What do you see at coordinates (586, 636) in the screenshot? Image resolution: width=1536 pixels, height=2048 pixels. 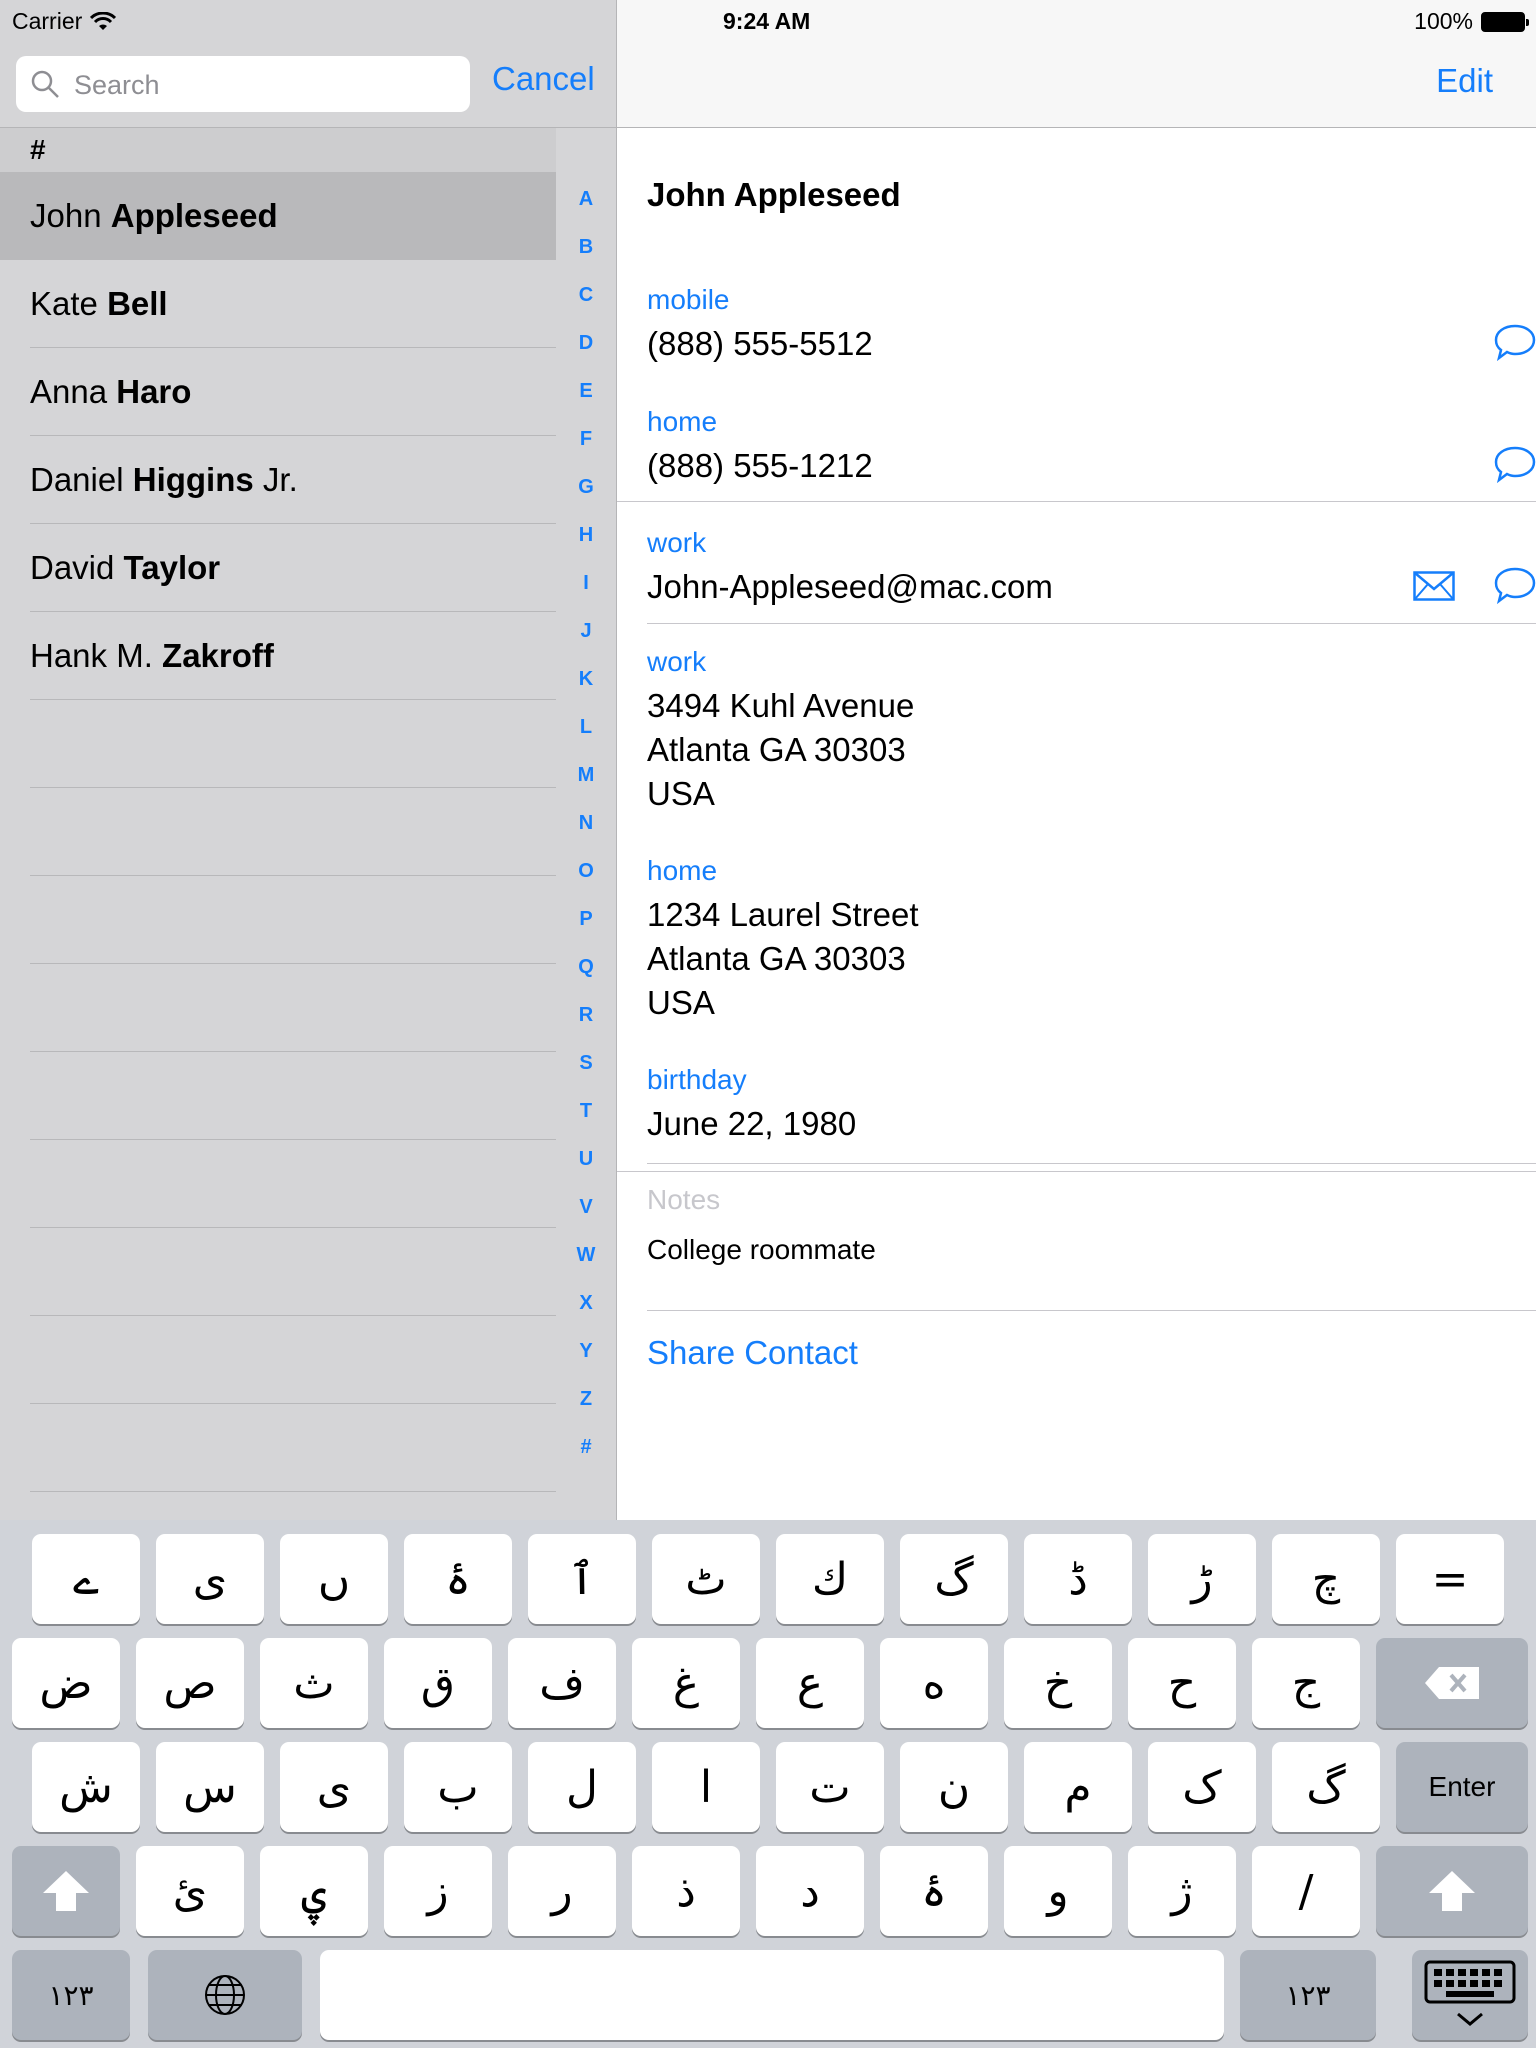 I see `index-letter: J` at bounding box center [586, 636].